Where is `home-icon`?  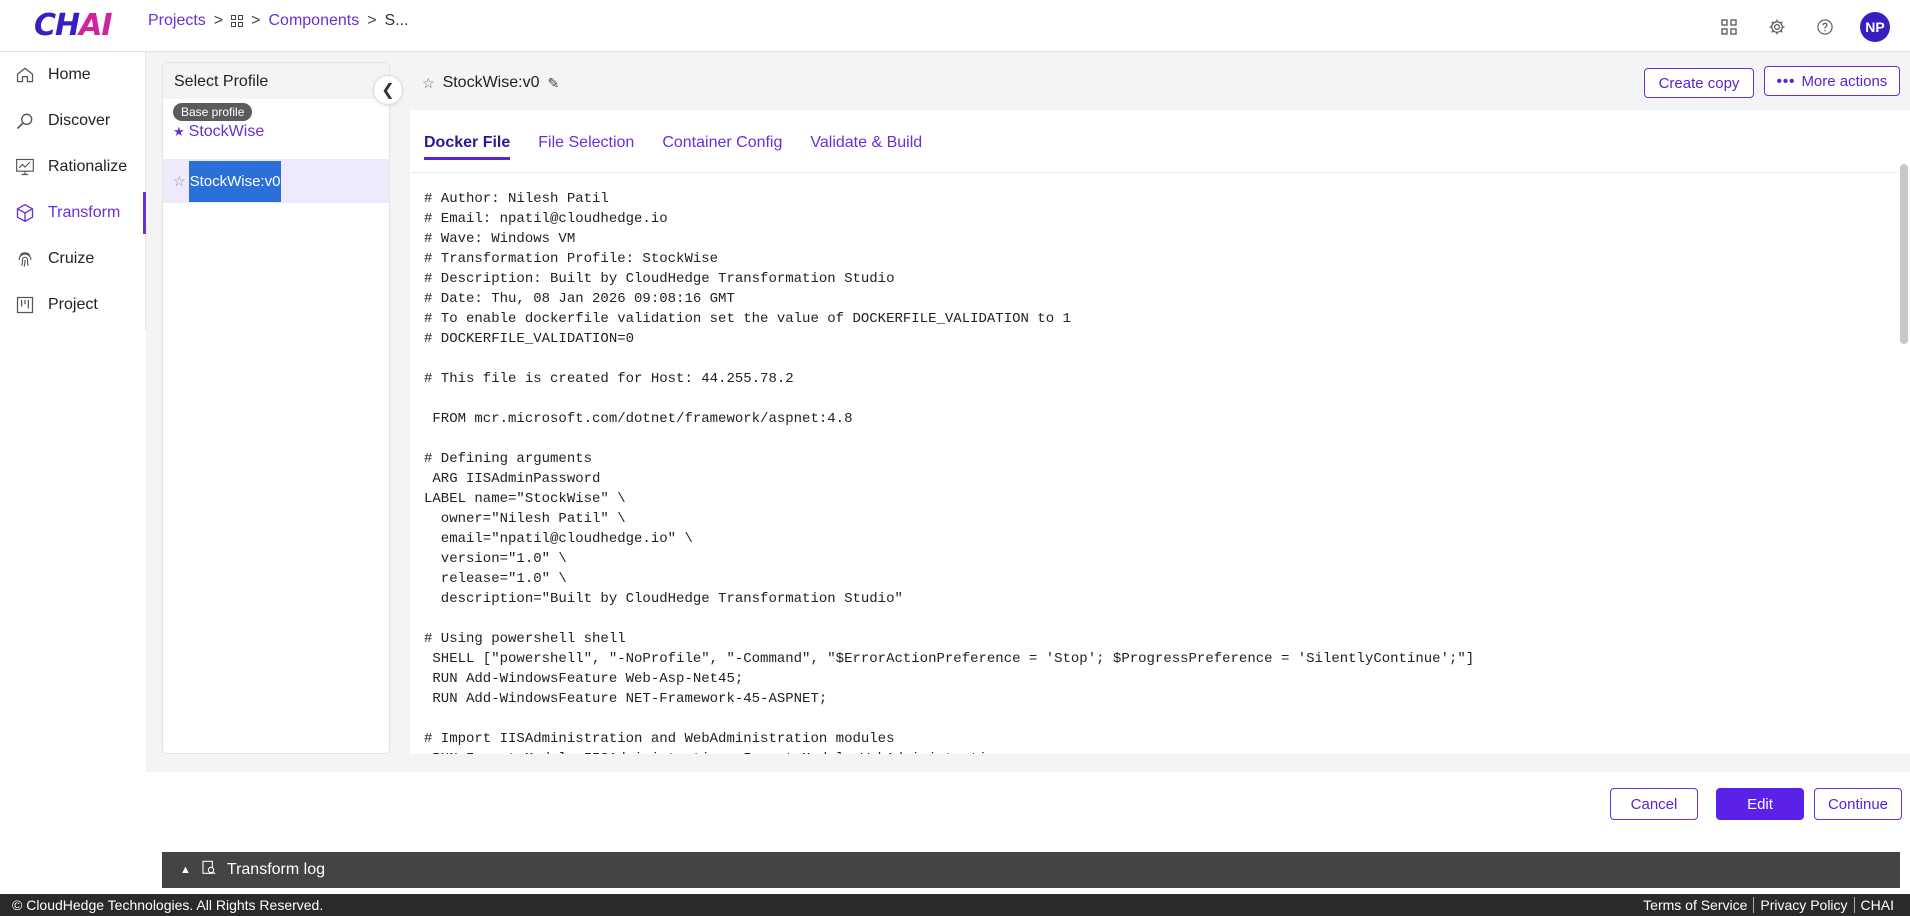 home-icon is located at coordinates (25, 75).